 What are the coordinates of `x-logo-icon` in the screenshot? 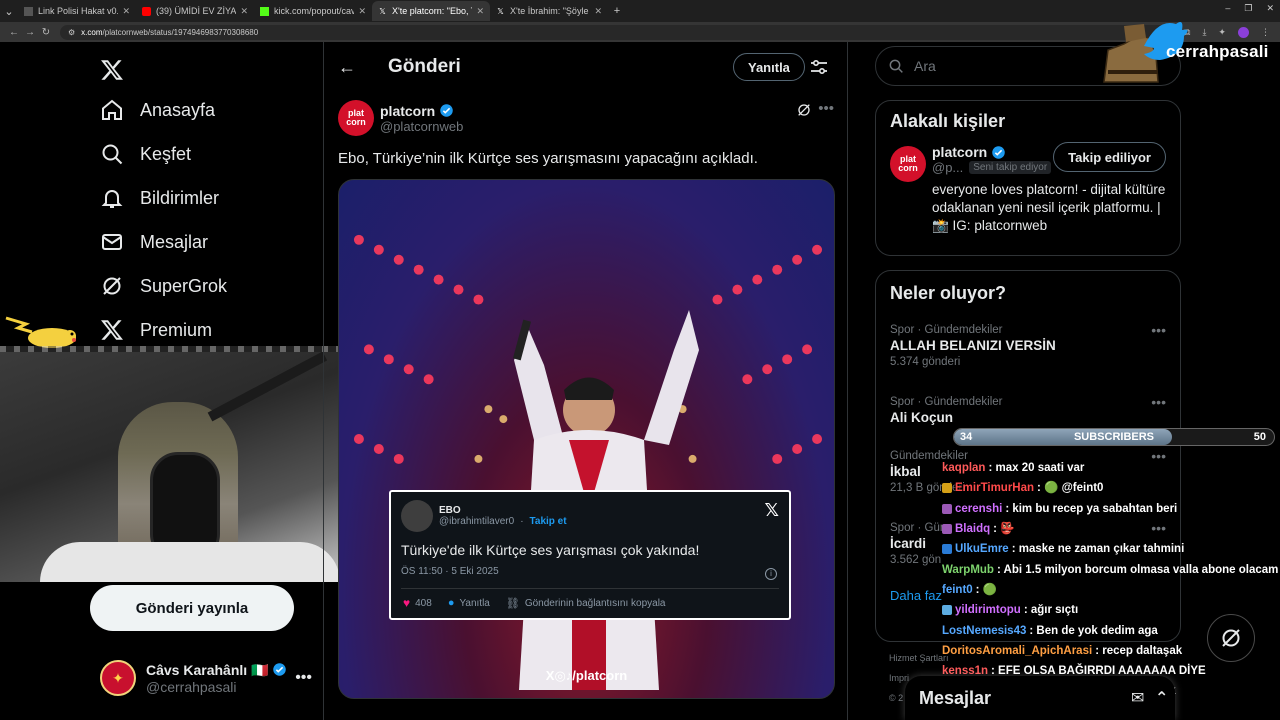 It's located at (114, 70).